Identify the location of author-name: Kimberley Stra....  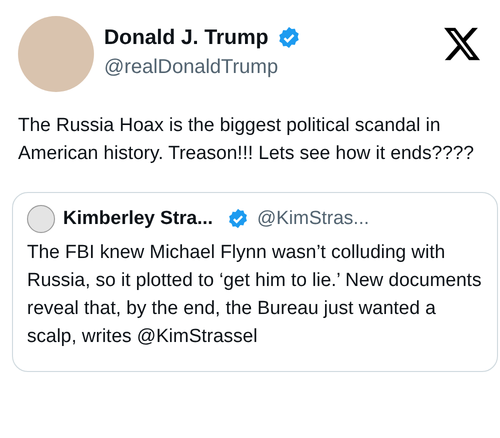
(138, 219).